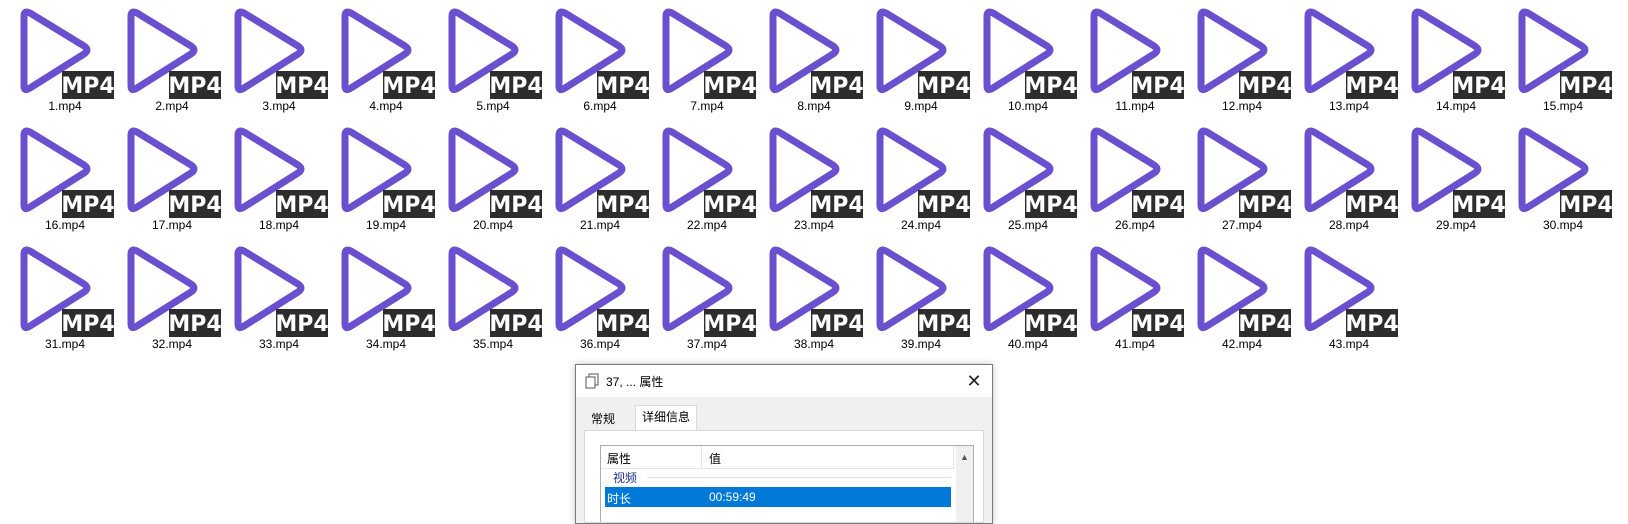 The height and width of the screenshot is (524, 1628). I want to click on file-item: MP4 43.mp4, so click(1341, 297).